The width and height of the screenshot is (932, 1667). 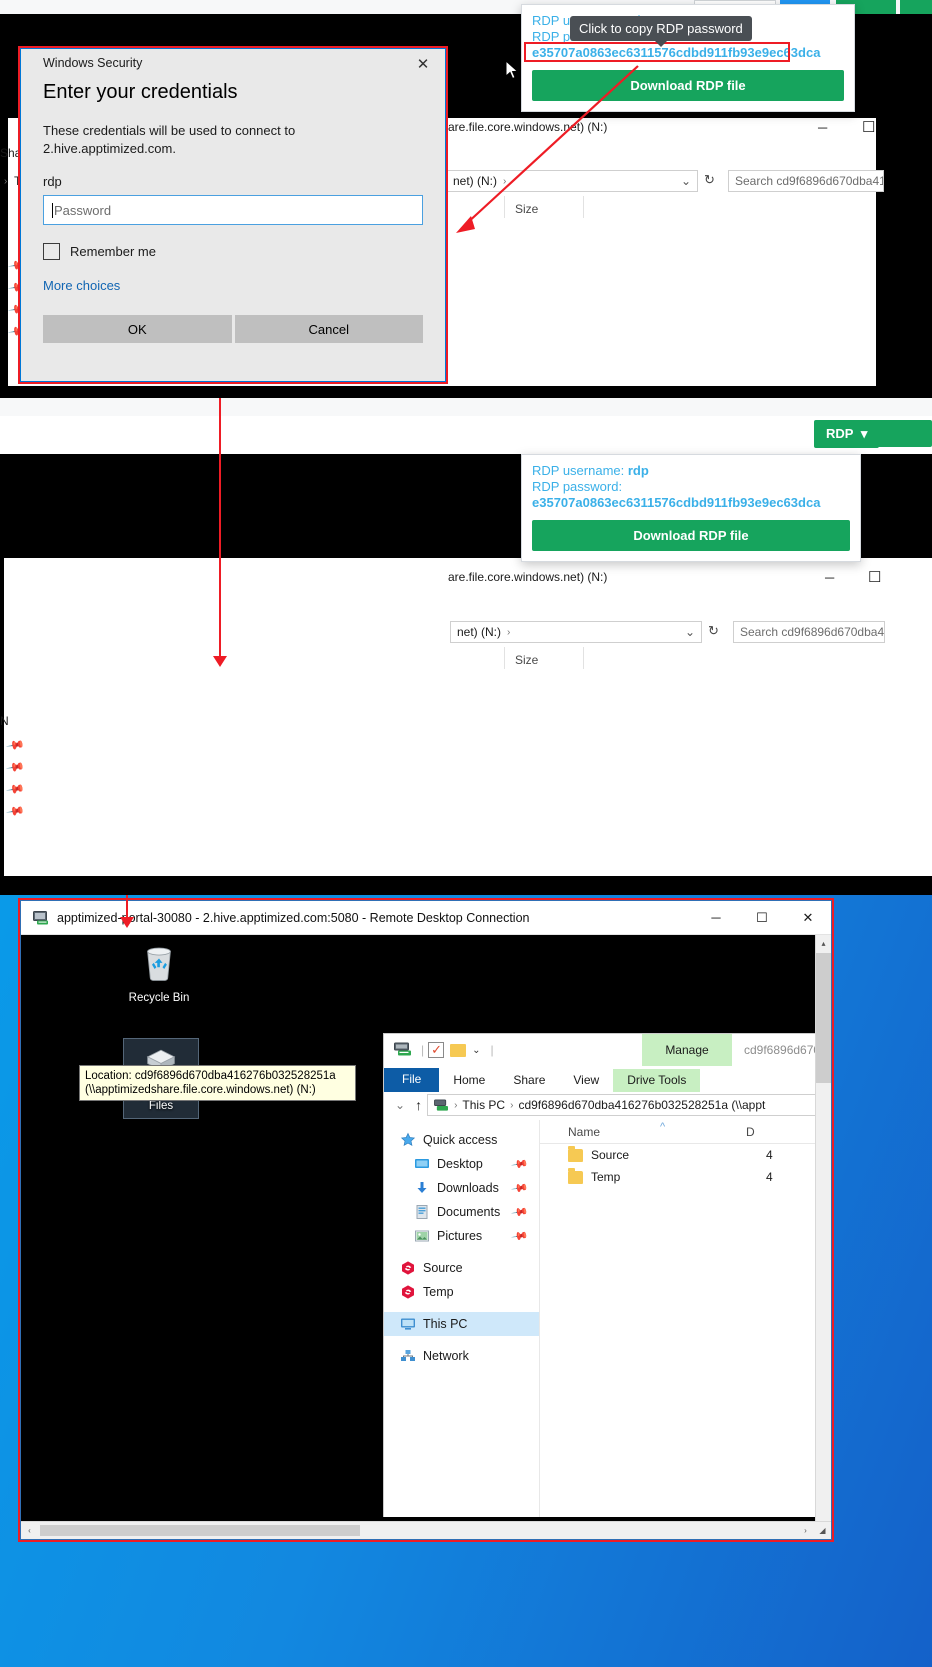 I want to click on explorer-refresh-icon: ↻, so click(x=709, y=180).